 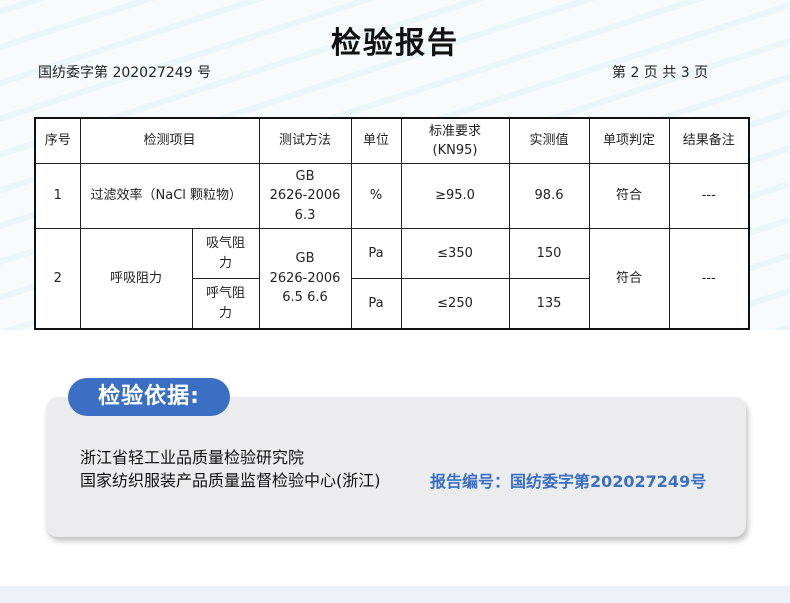 I want to click on requirement: ≤350, so click(x=455, y=253).